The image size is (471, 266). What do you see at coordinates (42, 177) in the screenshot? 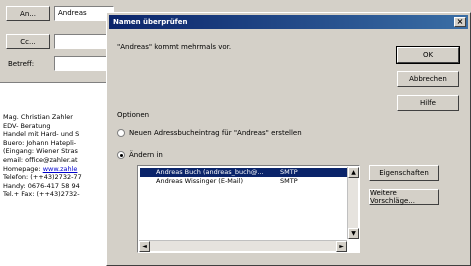
I see `signature-line: Telefon: (++43)2732-77` at bounding box center [42, 177].